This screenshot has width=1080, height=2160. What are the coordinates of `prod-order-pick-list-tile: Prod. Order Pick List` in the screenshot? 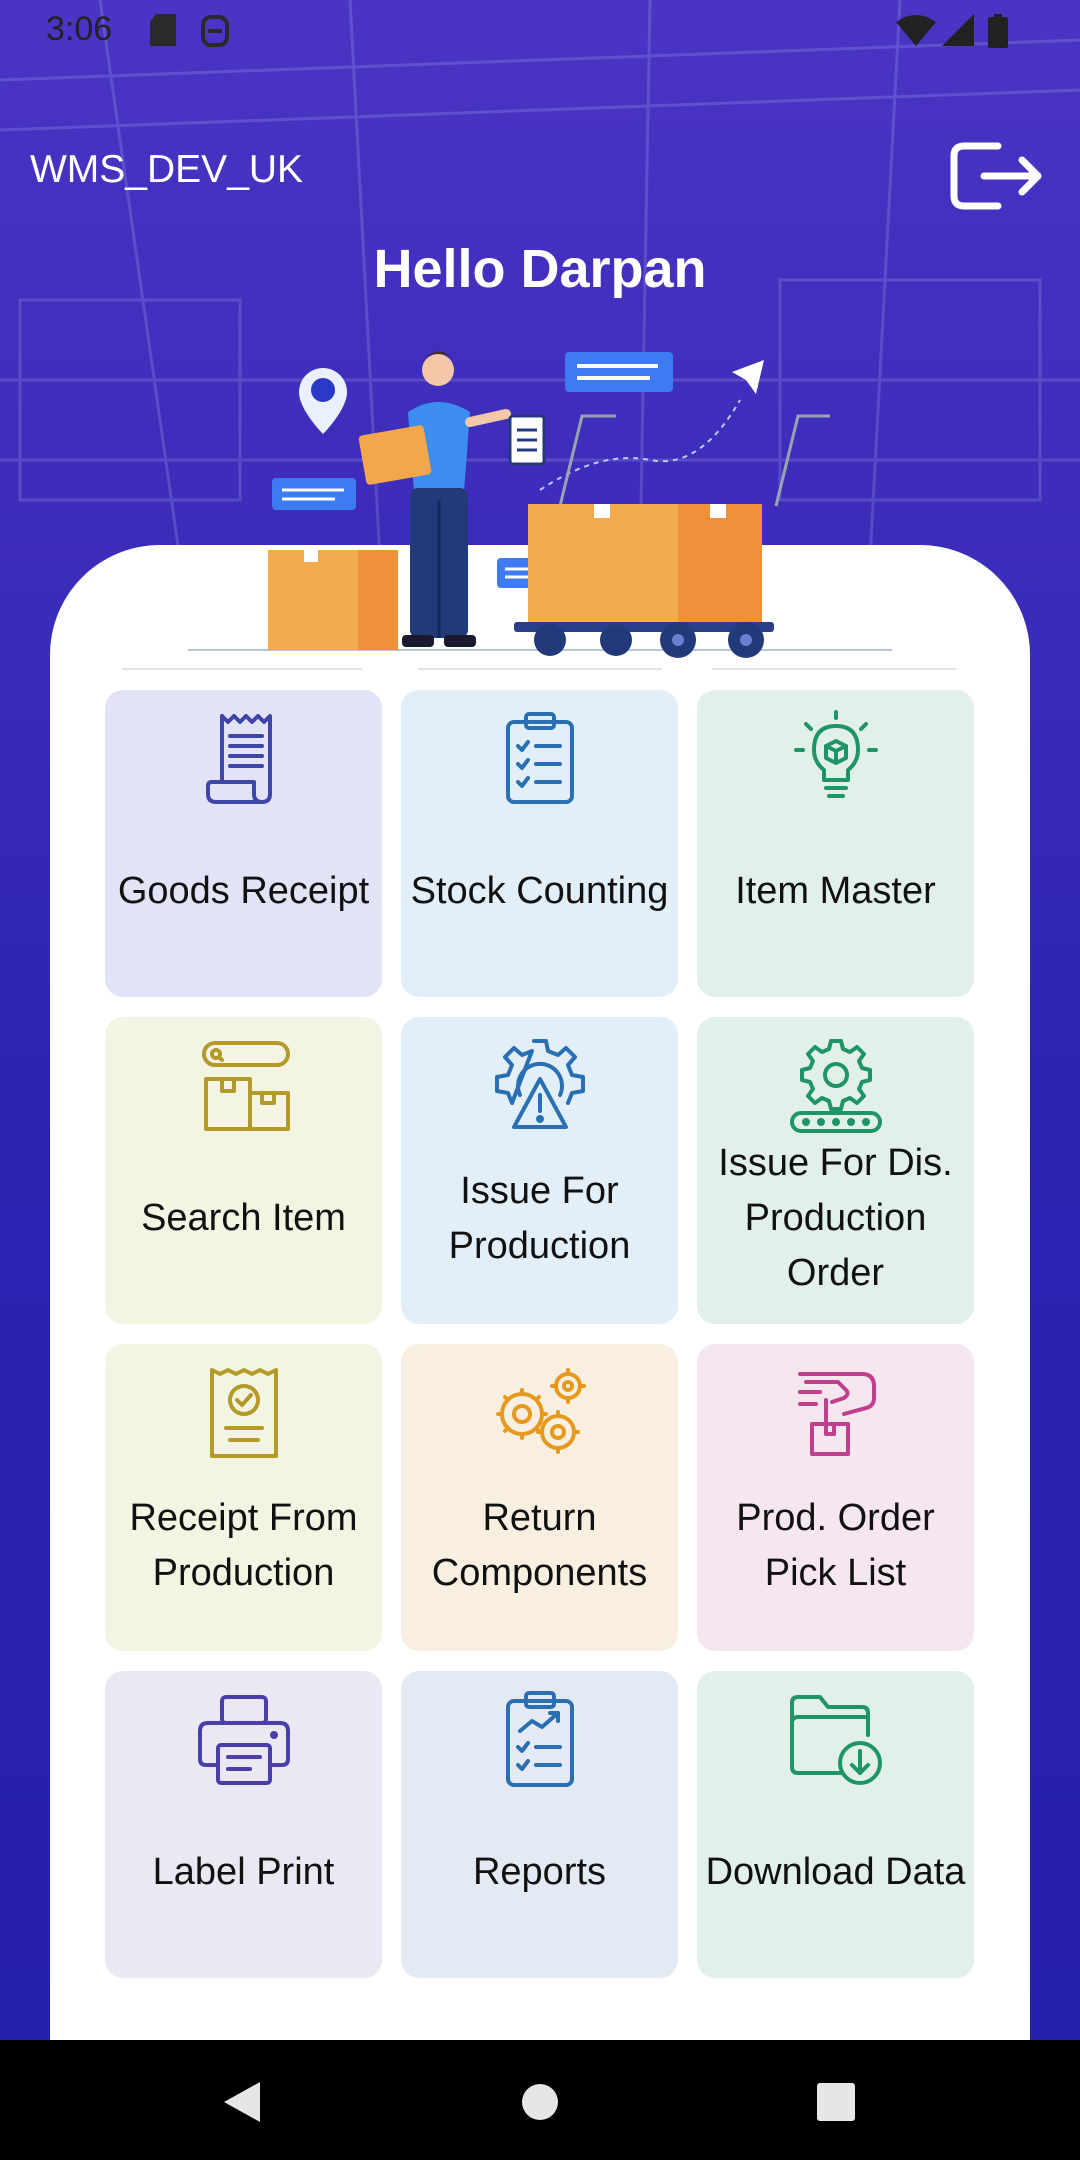 It's located at (835, 1497).